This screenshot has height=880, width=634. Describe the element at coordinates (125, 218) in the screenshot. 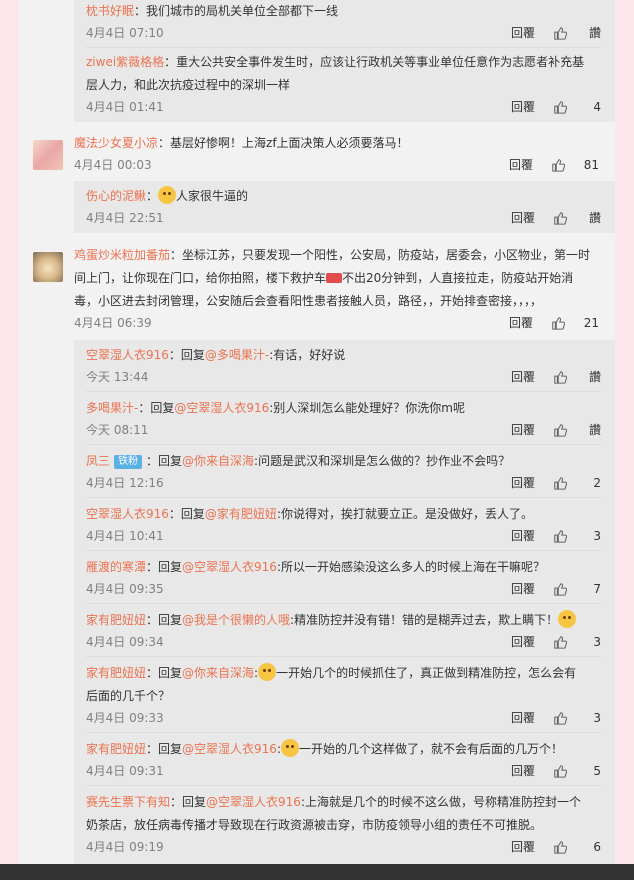

I see `timestamp: 4月4日 22:51` at that location.